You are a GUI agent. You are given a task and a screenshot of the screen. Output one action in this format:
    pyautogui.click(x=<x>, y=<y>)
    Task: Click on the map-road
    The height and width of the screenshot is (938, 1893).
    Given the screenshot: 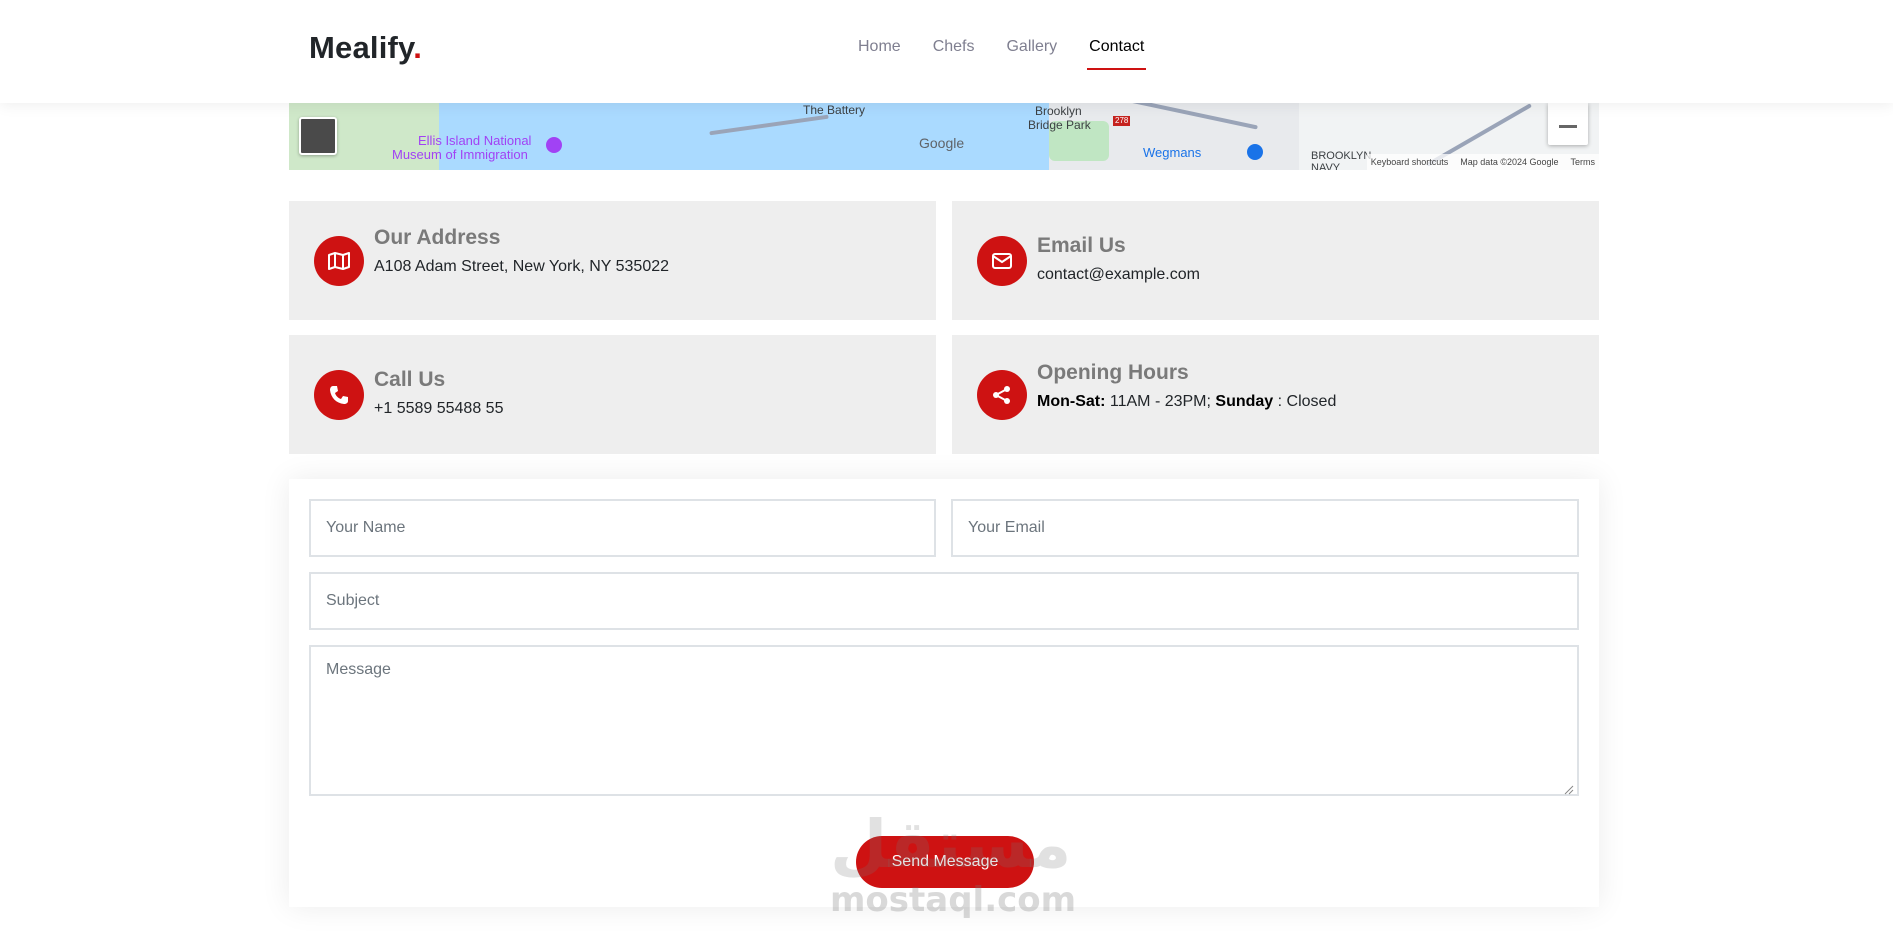 What is the action you would take?
    pyautogui.click(x=769, y=125)
    